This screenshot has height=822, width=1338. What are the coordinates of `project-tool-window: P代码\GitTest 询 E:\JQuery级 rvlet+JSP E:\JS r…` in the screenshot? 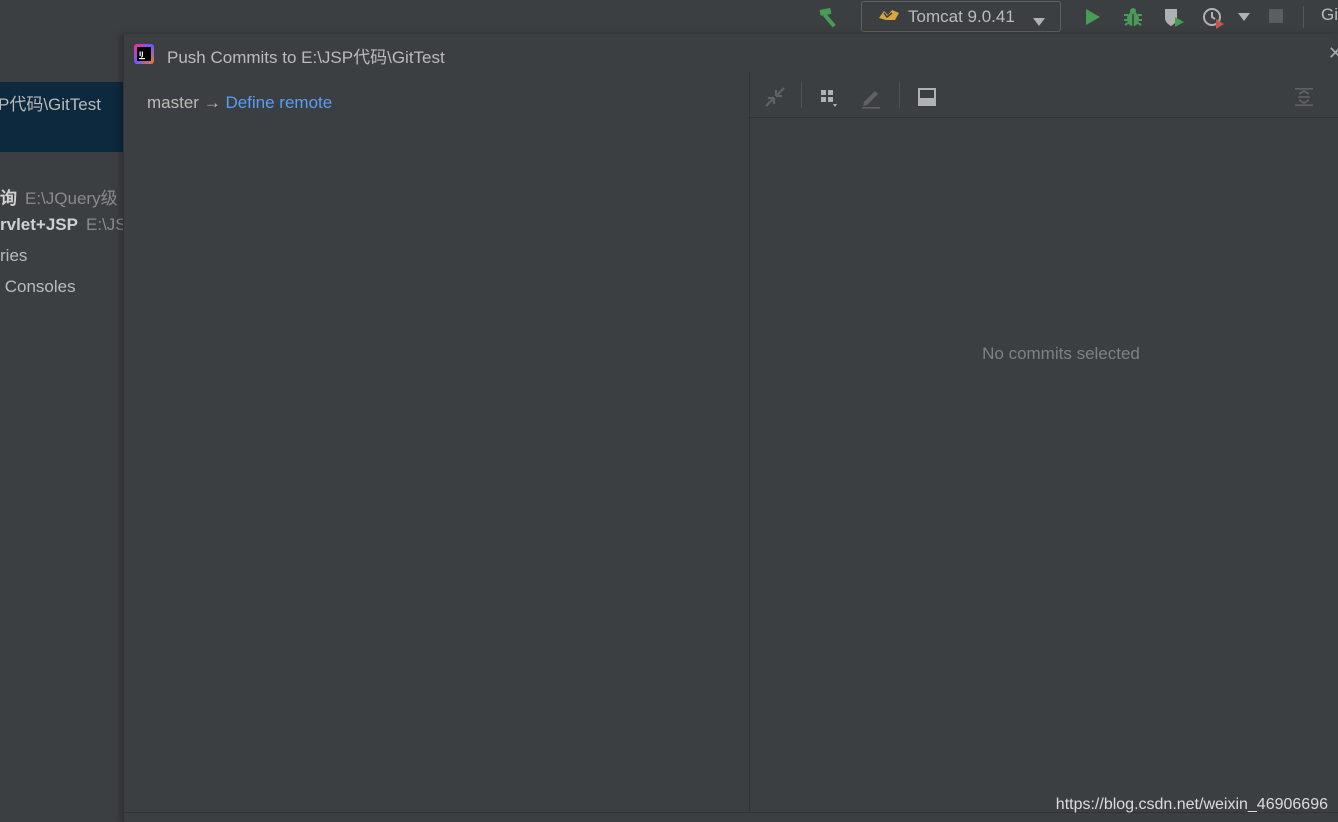 It's located at (61, 430).